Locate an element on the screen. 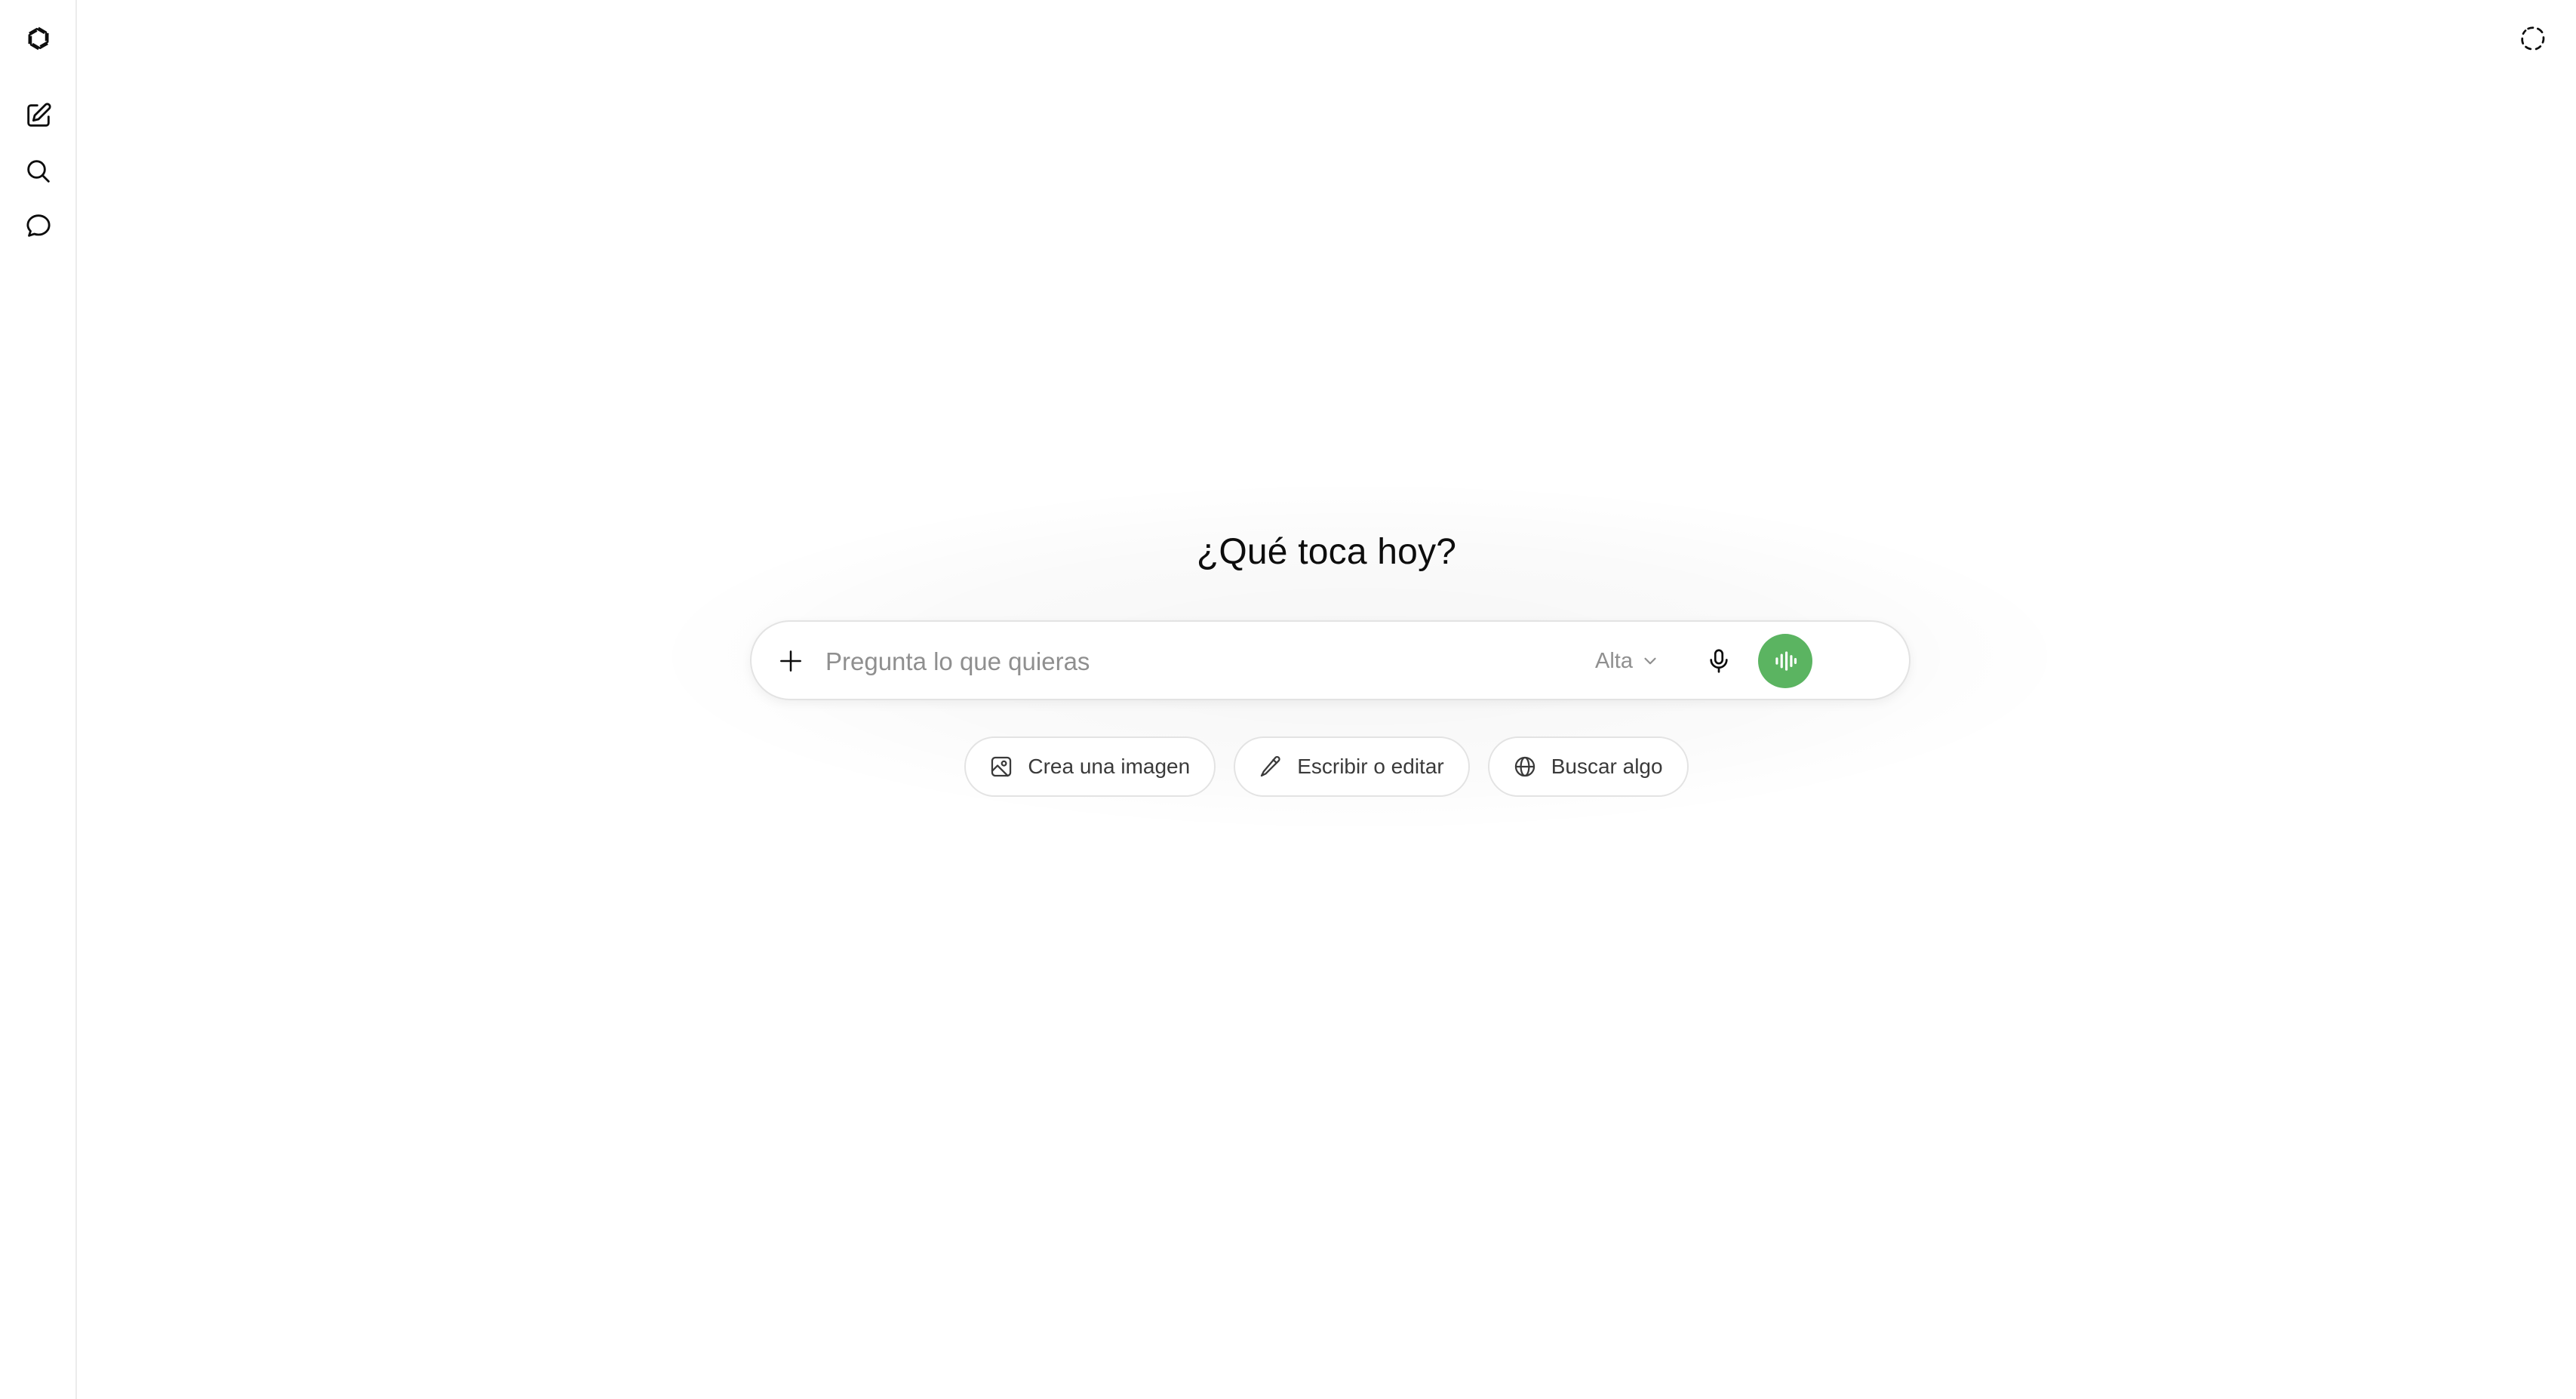 This screenshot has height=1399, width=2576. chat-bubble-icon is located at coordinates (38, 226).